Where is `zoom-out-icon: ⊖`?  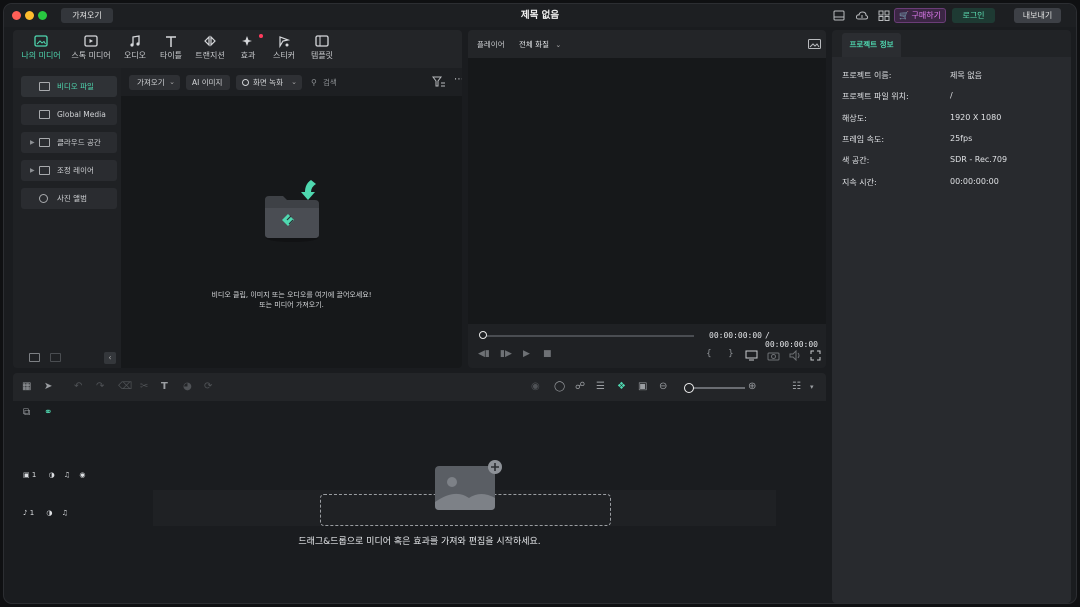
zoom-out-icon: ⊖ is located at coordinates (663, 387).